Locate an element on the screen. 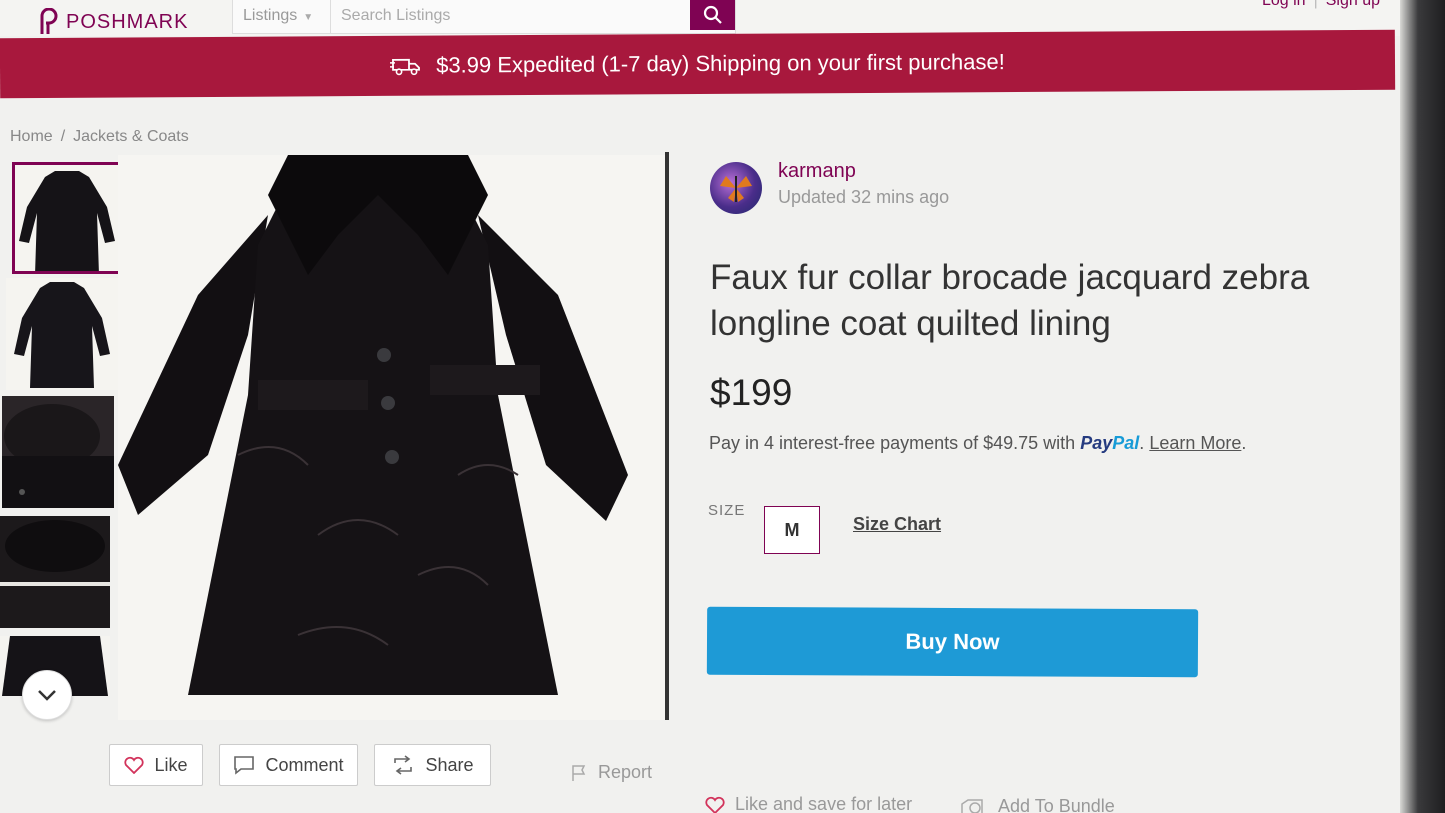 The image size is (1445, 813). size-chart-link: Size Chart is located at coordinates (897, 524).